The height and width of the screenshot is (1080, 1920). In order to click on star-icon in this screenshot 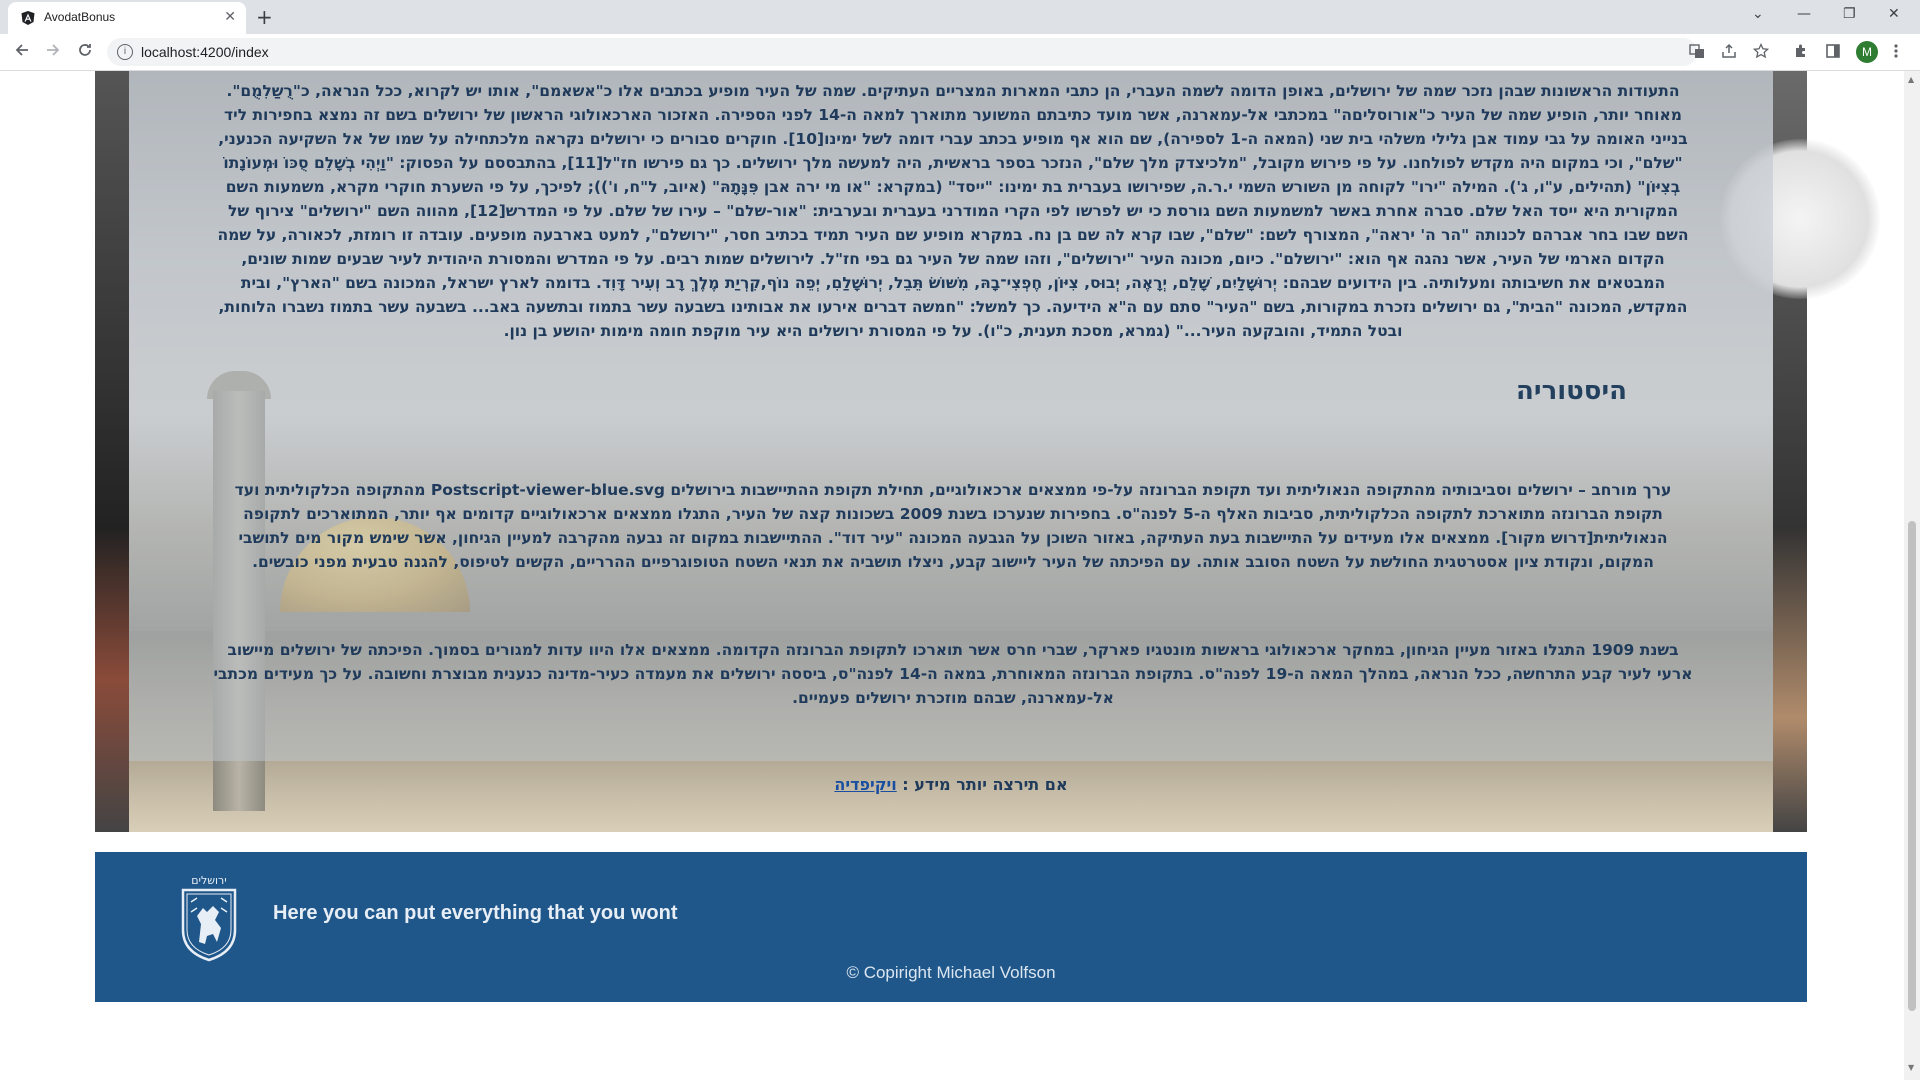, I will do `click(1761, 52)`.